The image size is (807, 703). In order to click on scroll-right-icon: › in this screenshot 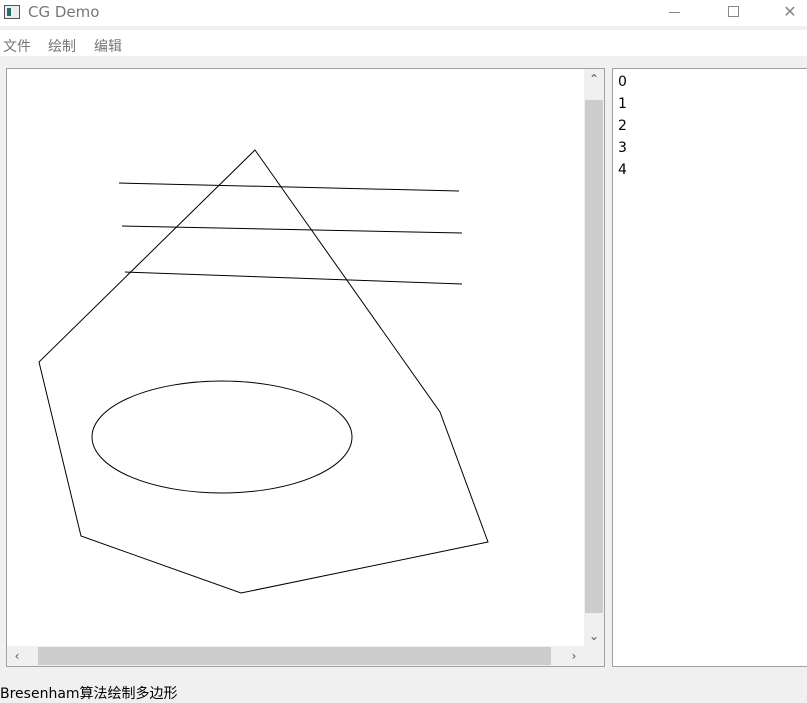, I will do `click(574, 656)`.